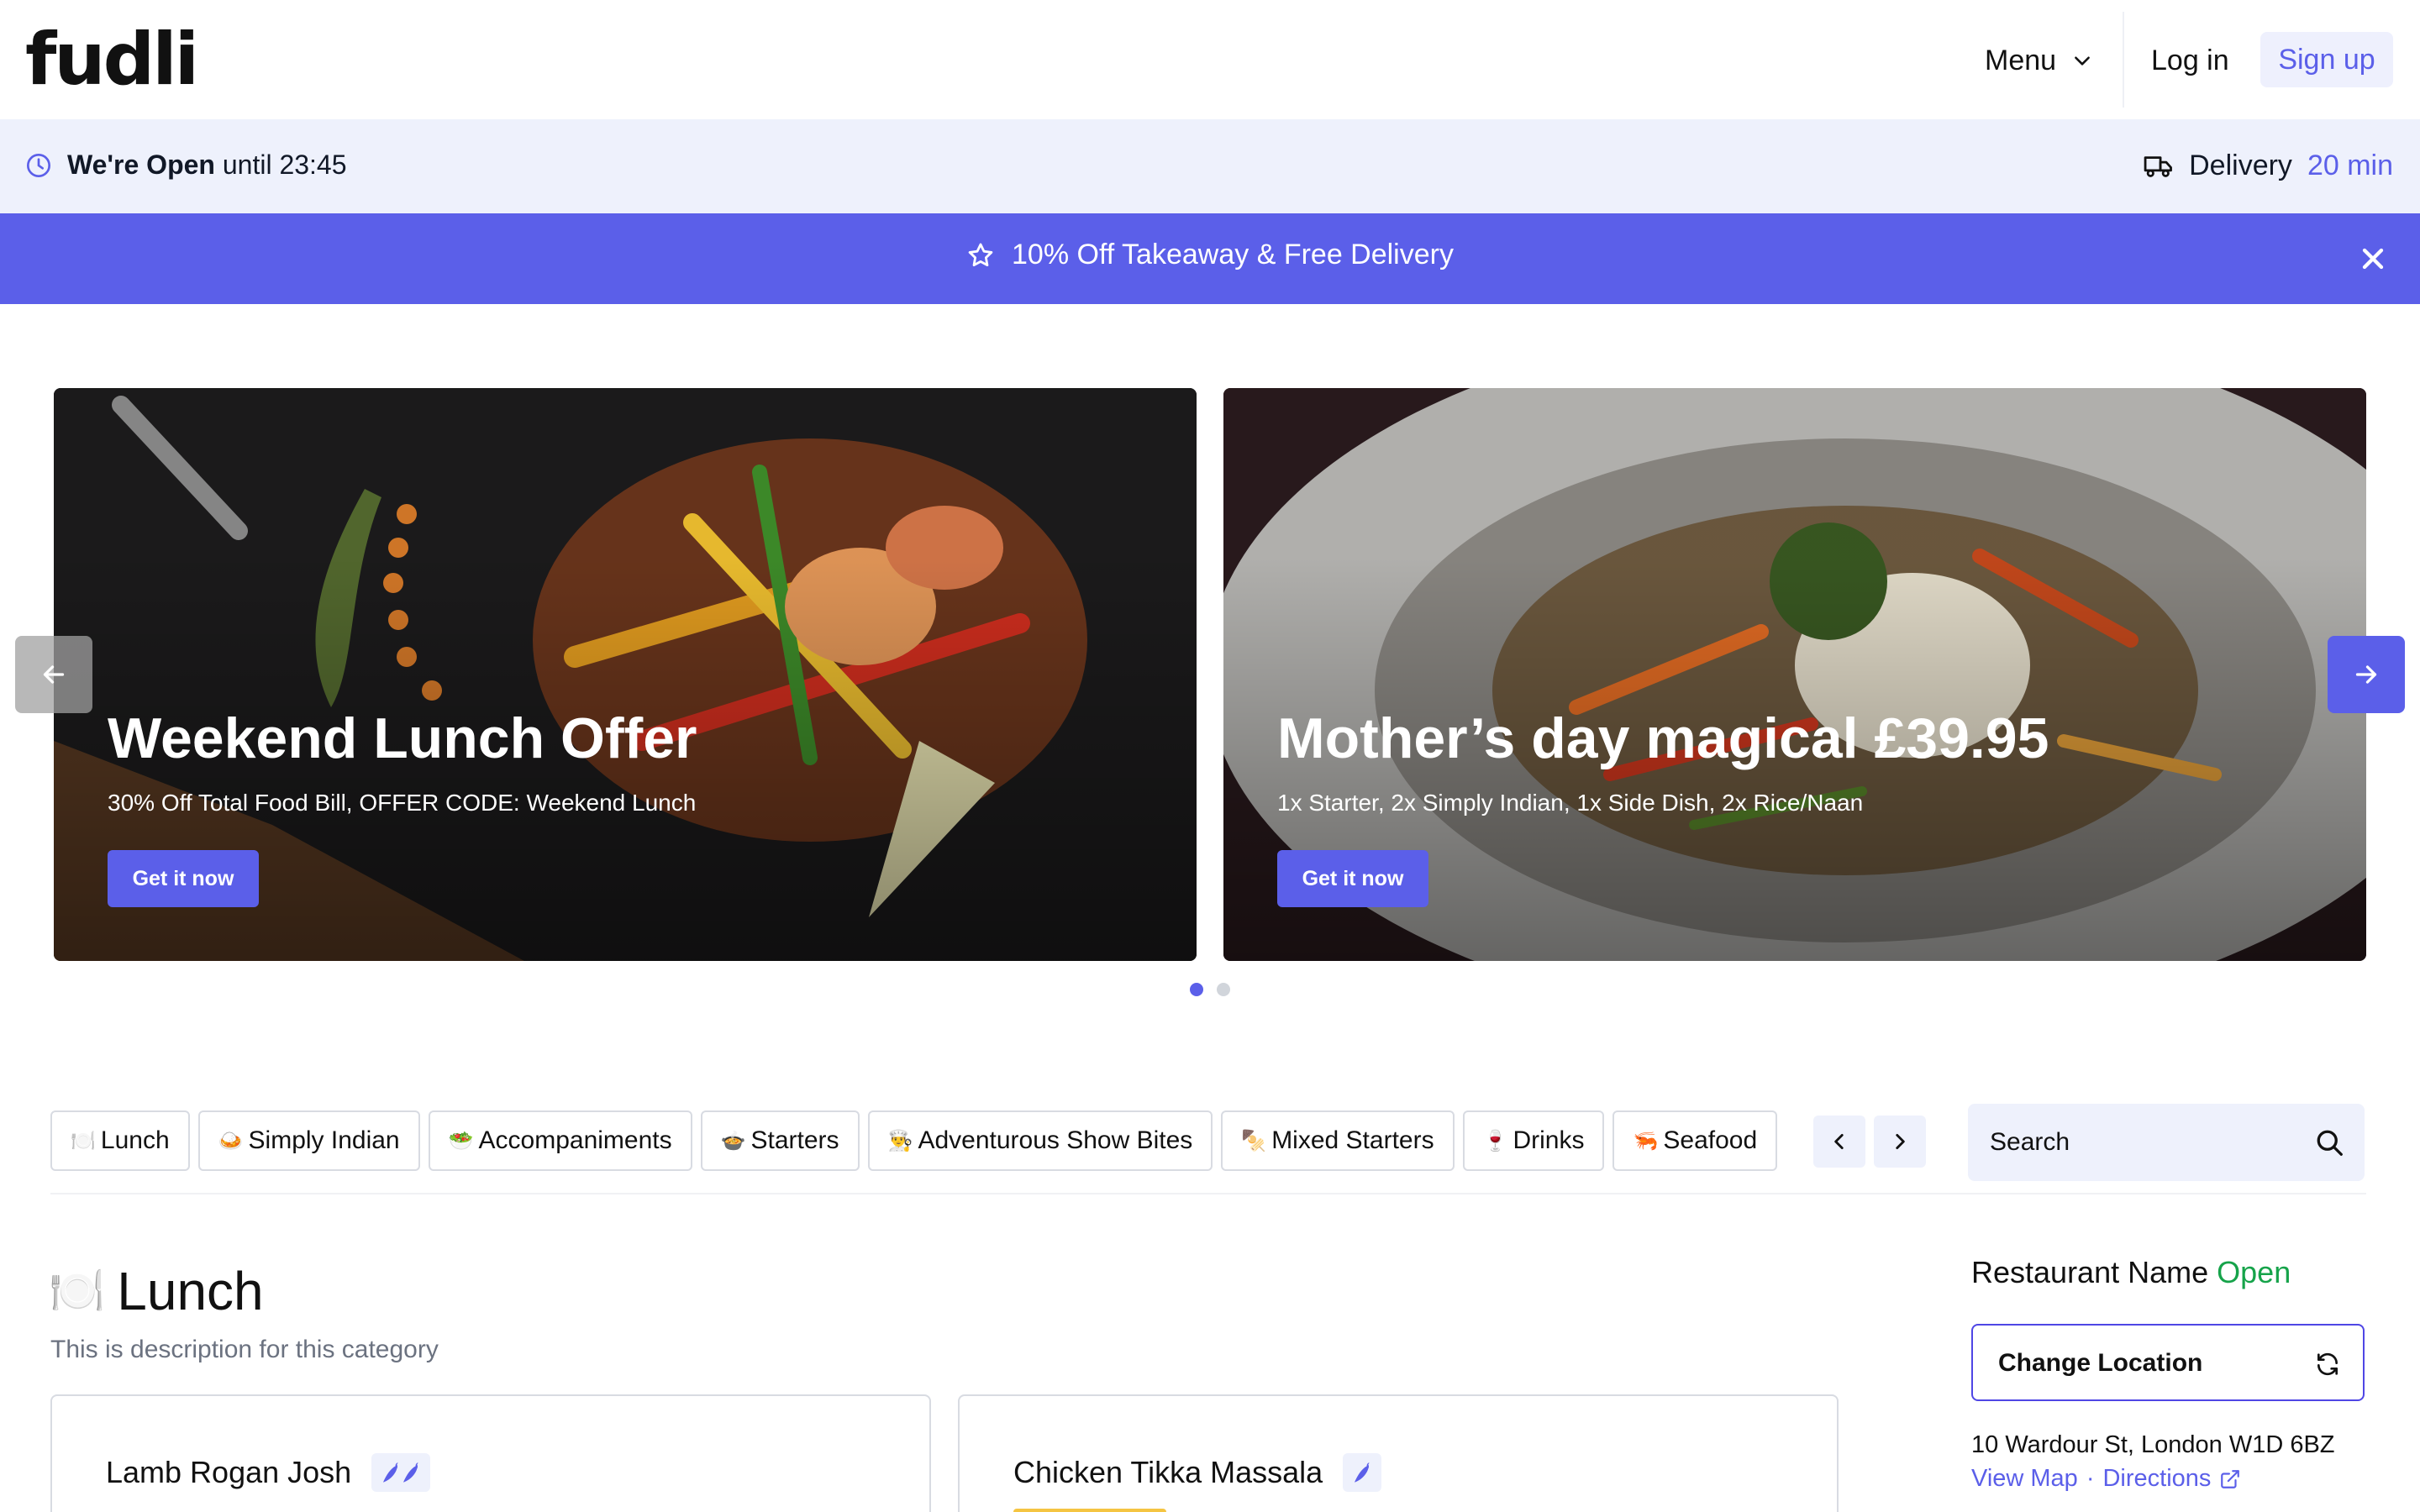 The width and height of the screenshot is (2420, 1512). I want to click on chevron-right-icon, so click(1901, 1141).